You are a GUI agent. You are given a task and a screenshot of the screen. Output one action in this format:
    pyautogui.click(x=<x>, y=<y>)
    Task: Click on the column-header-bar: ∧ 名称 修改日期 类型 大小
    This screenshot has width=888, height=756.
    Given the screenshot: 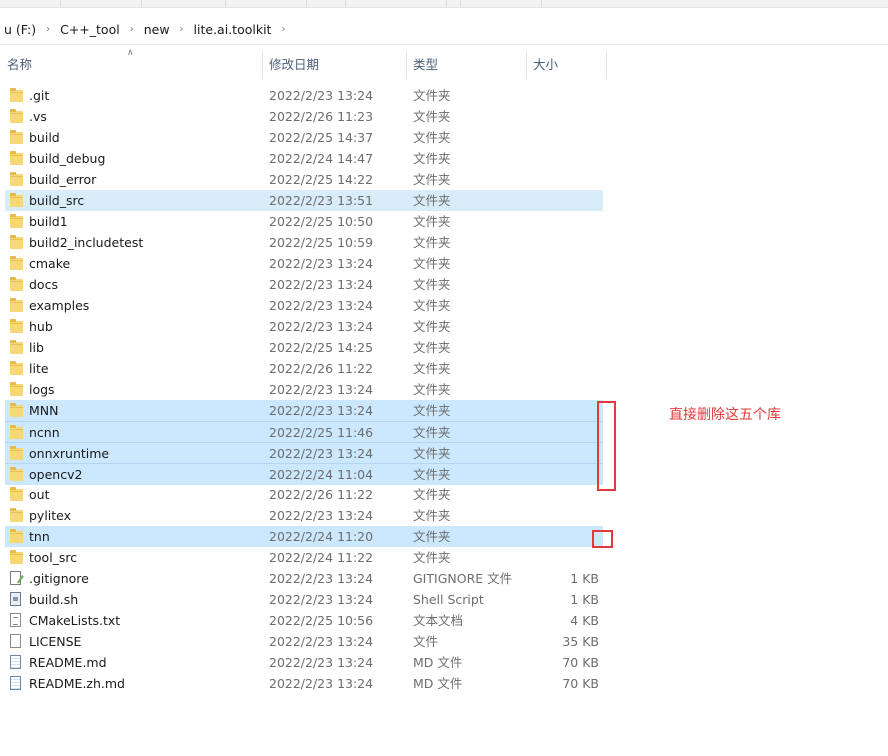 What is the action you would take?
    pyautogui.click(x=444, y=65)
    